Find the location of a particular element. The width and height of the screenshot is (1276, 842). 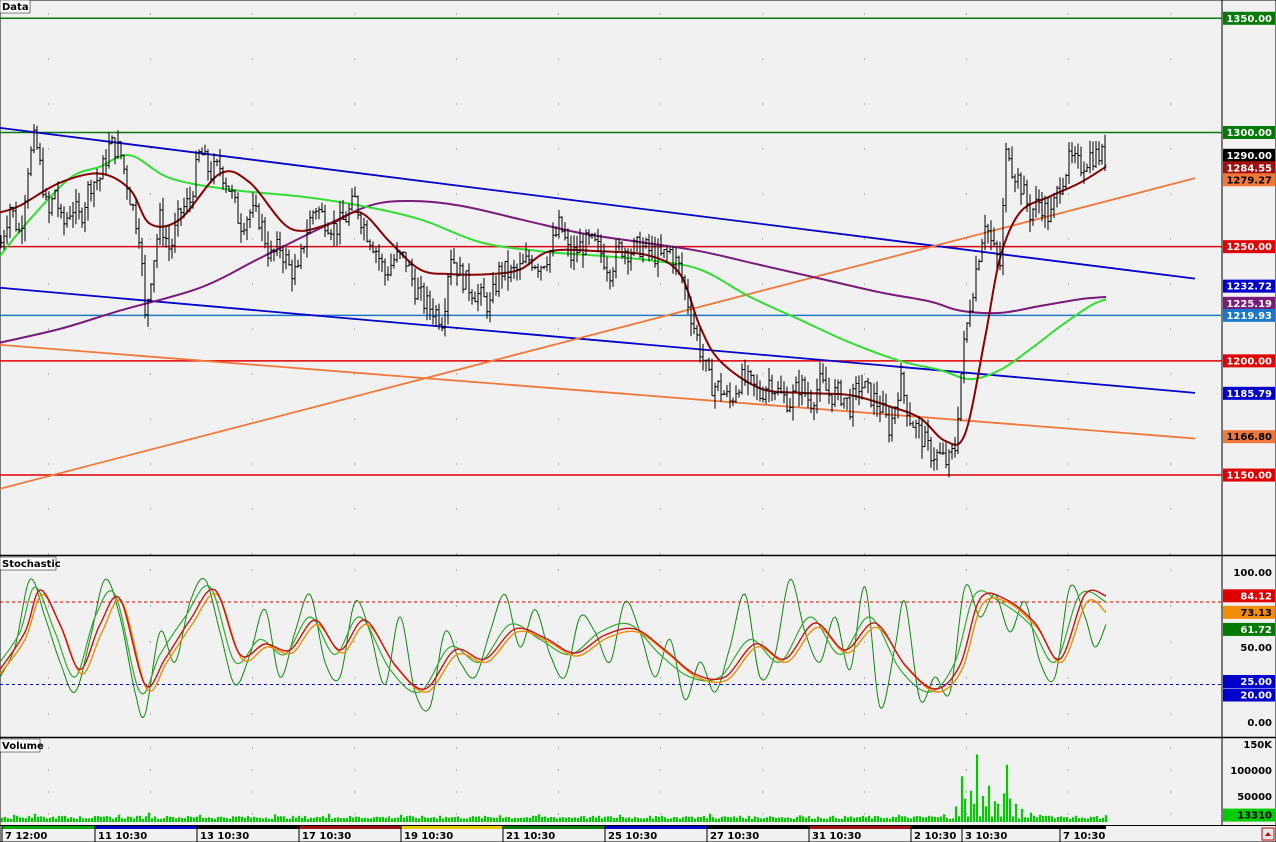

stochastic-tick-label: 100.00 is located at coordinates (1252, 573).